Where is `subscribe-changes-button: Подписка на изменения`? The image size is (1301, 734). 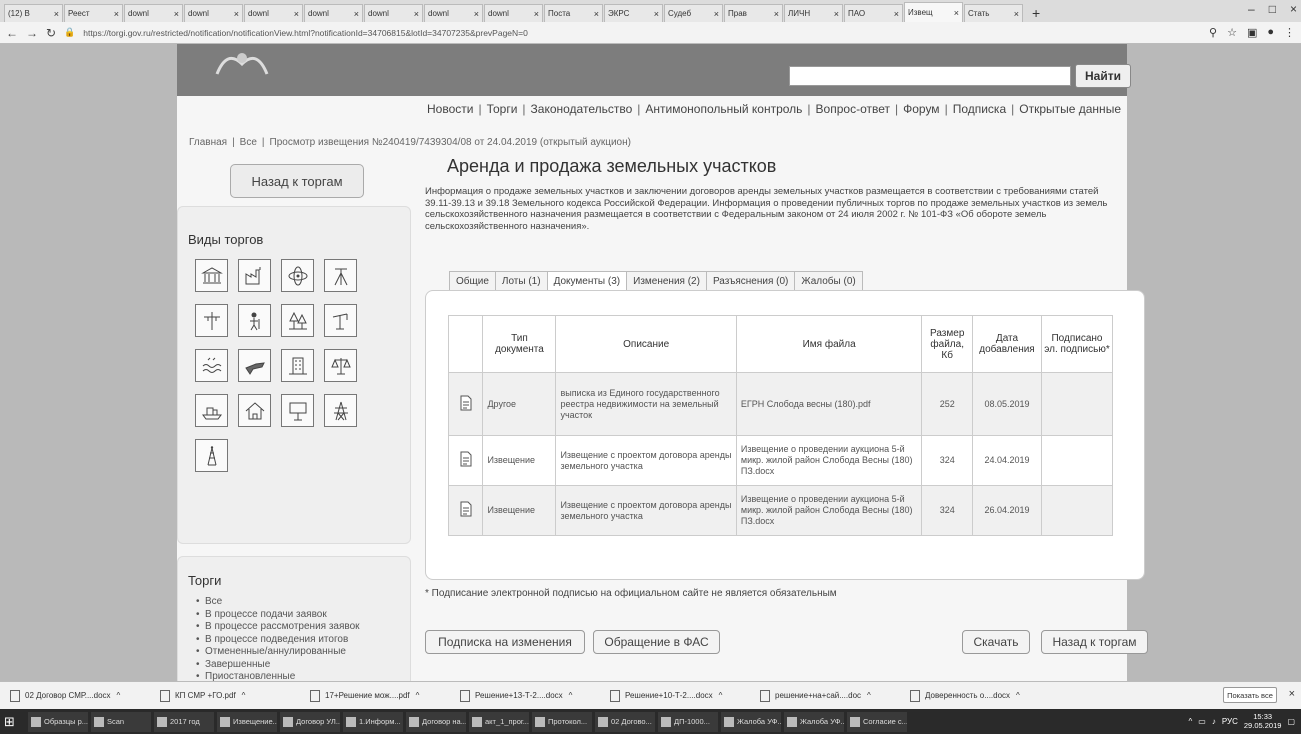 subscribe-changes-button: Подписка на изменения is located at coordinates (505, 642).